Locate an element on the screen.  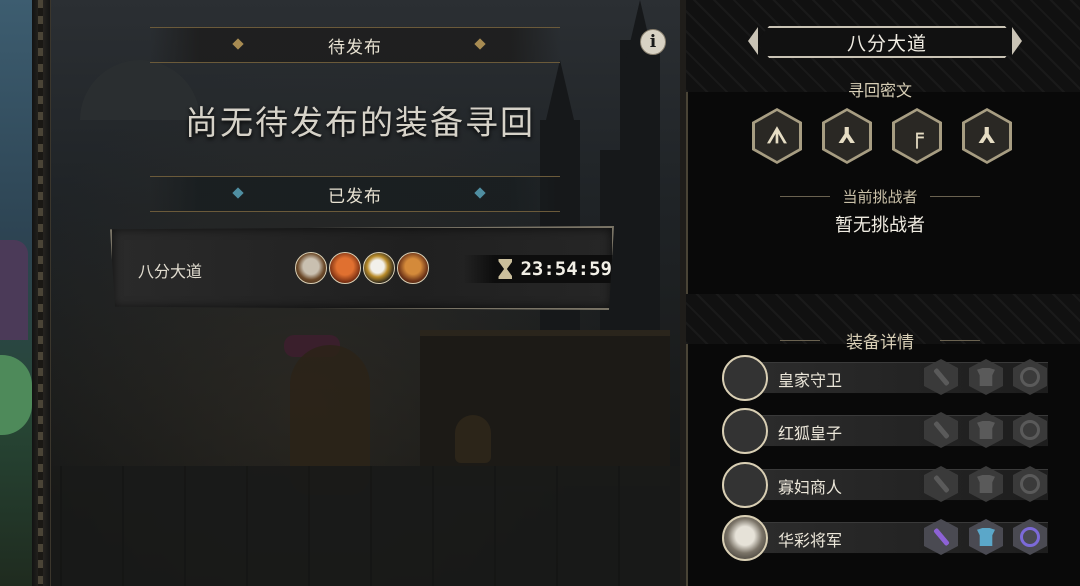
rune-icon: ᗑ is located at coordinates (777, 136).